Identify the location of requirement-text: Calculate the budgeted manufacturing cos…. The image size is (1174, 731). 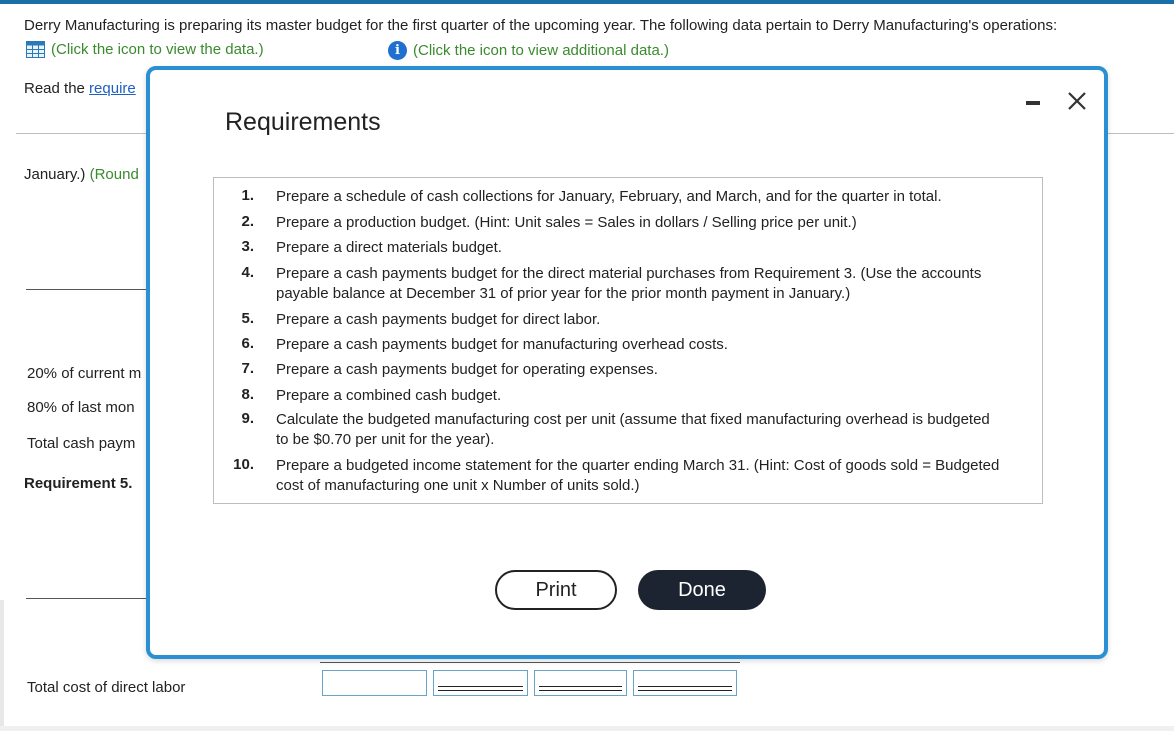
(633, 429).